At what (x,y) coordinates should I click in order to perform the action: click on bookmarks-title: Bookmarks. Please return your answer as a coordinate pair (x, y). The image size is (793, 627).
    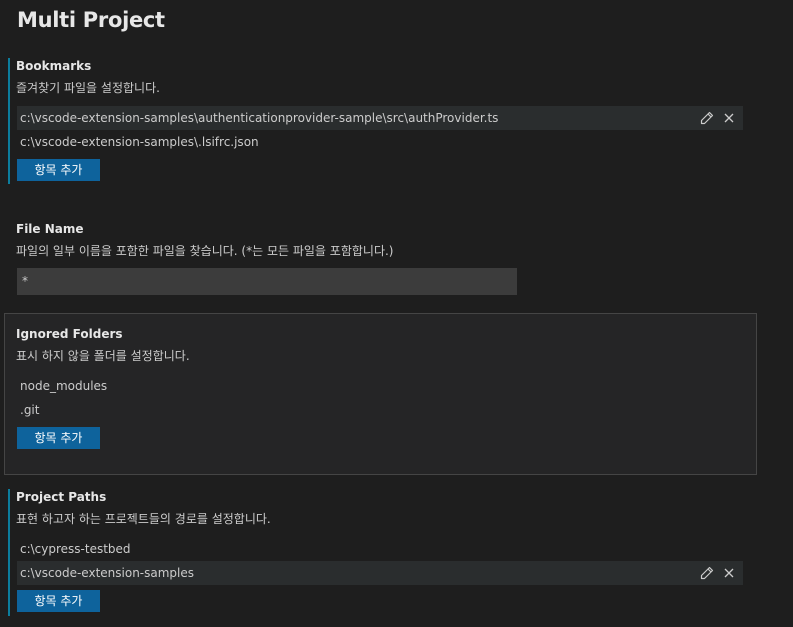
    Looking at the image, I should click on (54, 66).